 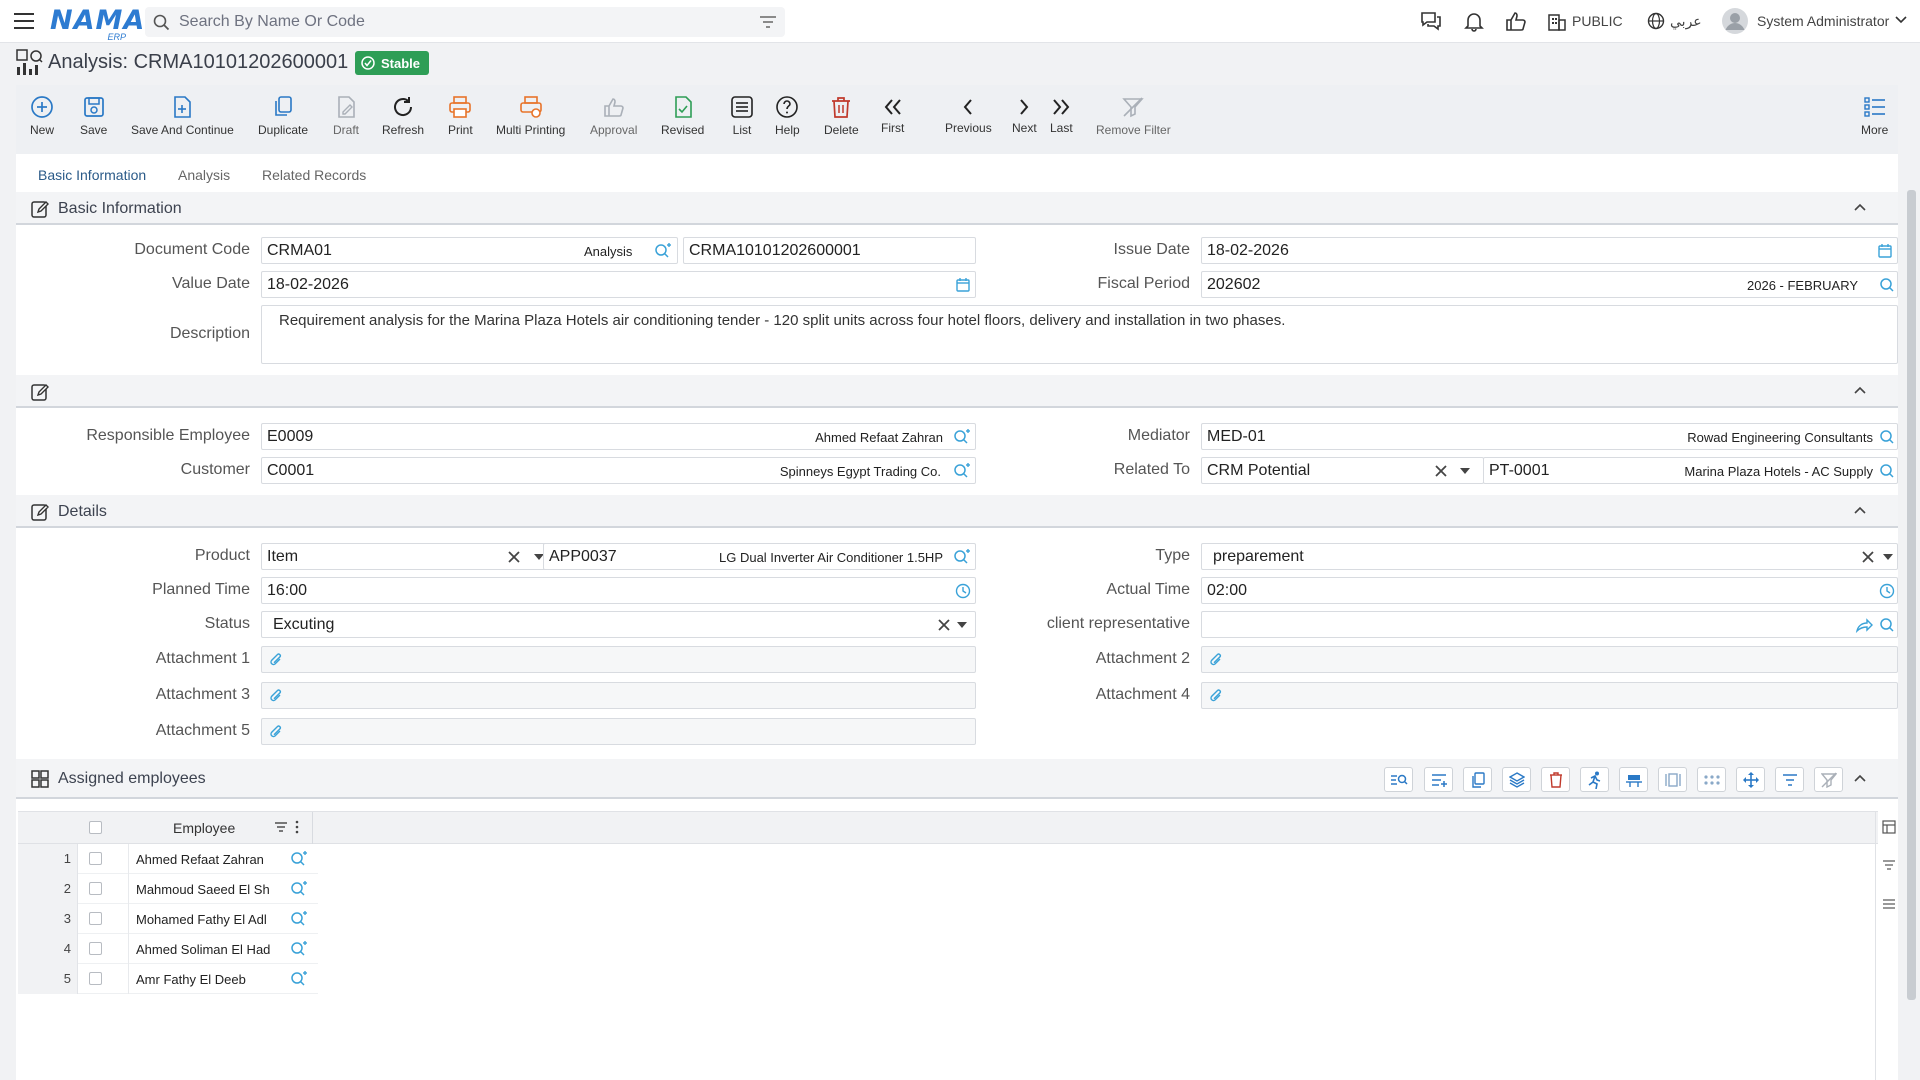 I want to click on grid-columns-panel-icon, so click(x=1889, y=827).